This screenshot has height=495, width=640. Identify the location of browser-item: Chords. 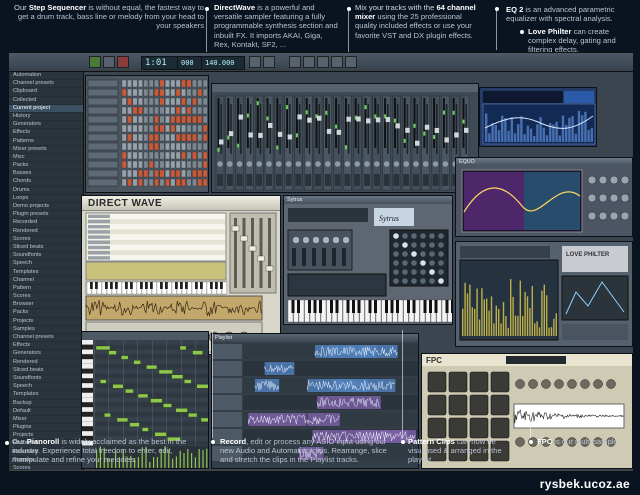
(46, 182).